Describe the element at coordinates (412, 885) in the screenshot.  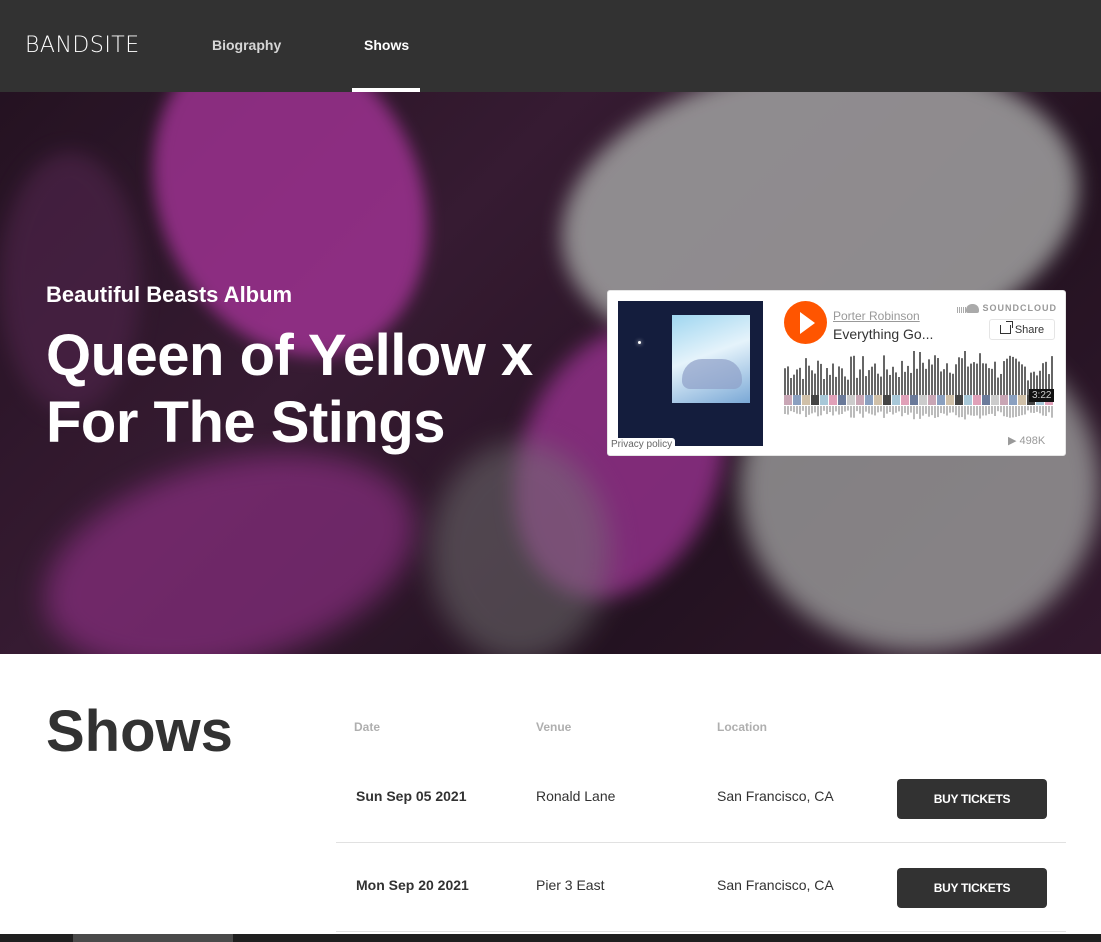
I see `show-date: Mon Sep 20 2021` at that location.